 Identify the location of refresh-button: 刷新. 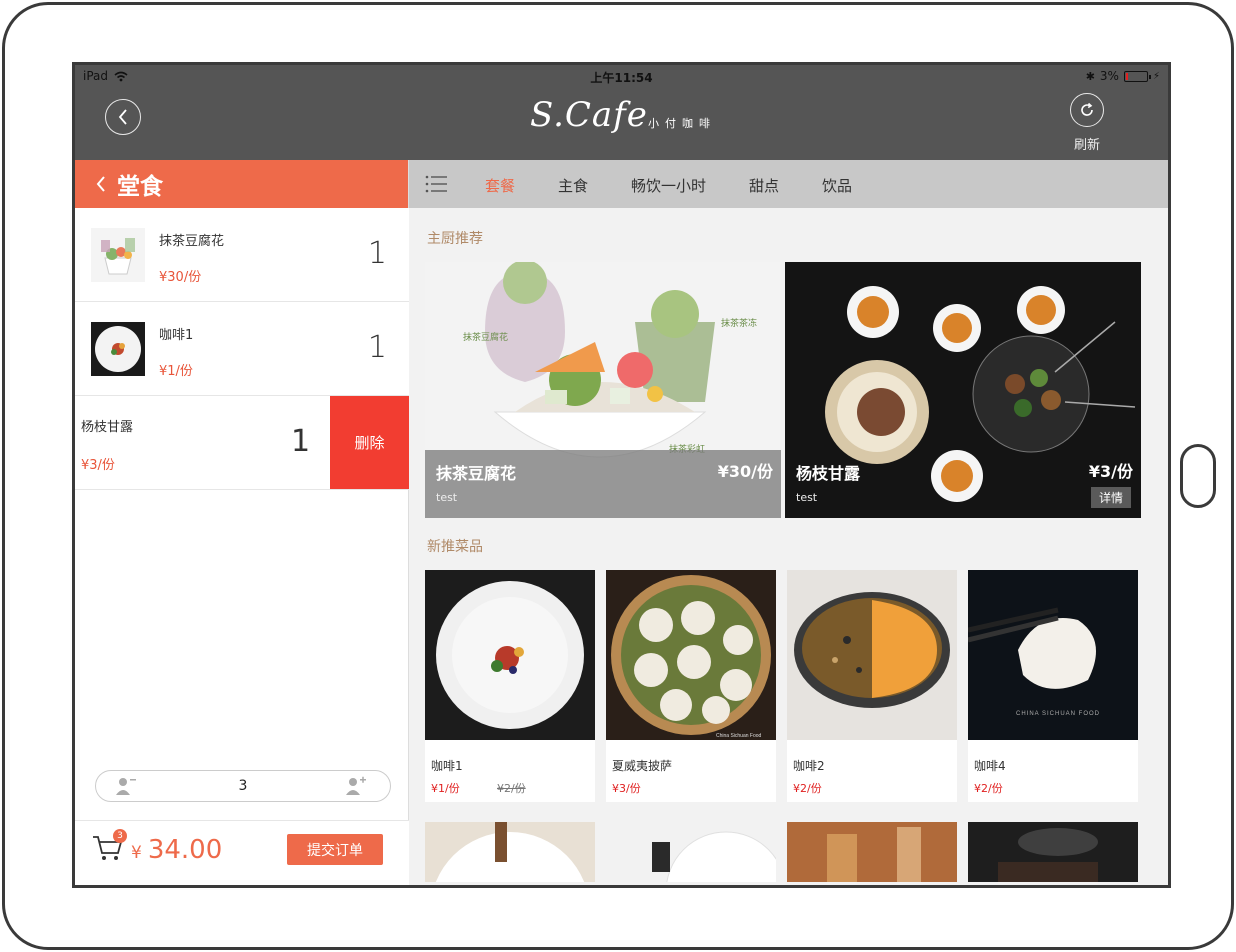
(1087, 123).